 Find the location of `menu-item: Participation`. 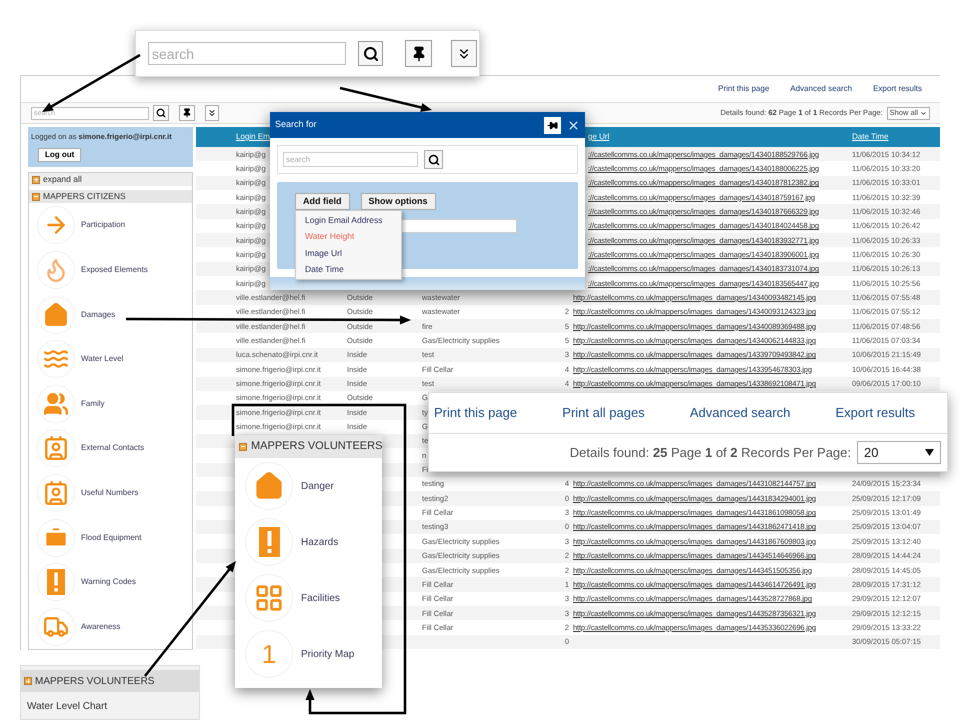

menu-item: Participation is located at coordinates (110, 225).